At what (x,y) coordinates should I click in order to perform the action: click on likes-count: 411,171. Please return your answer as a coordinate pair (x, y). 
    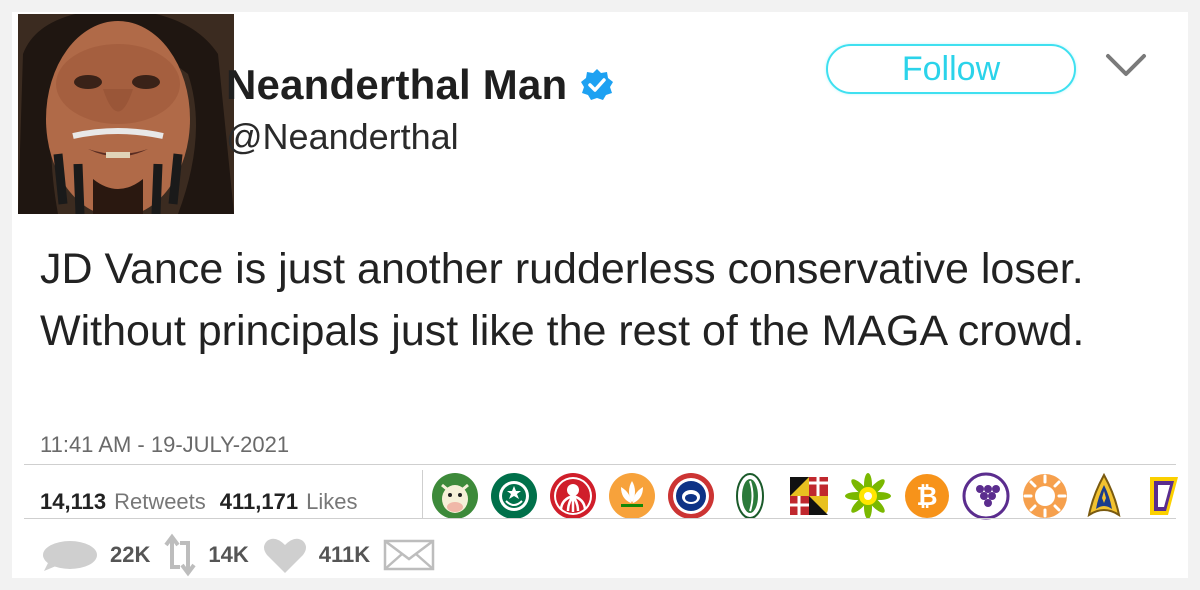
    Looking at the image, I should click on (259, 502).